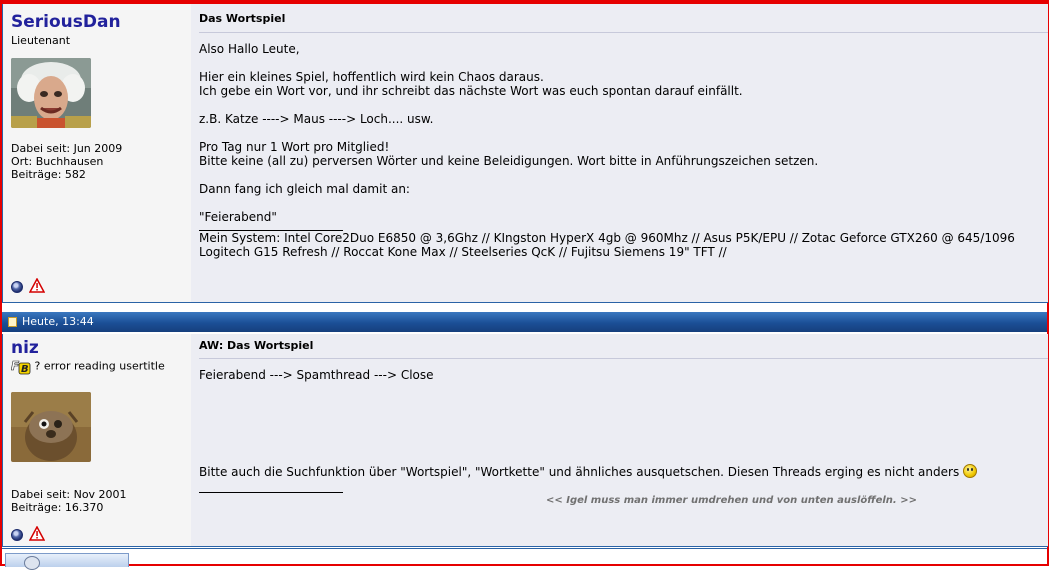 The image size is (1049, 570). What do you see at coordinates (249, 49) in the screenshot?
I see `body-line: Also Hallo Leute,` at bounding box center [249, 49].